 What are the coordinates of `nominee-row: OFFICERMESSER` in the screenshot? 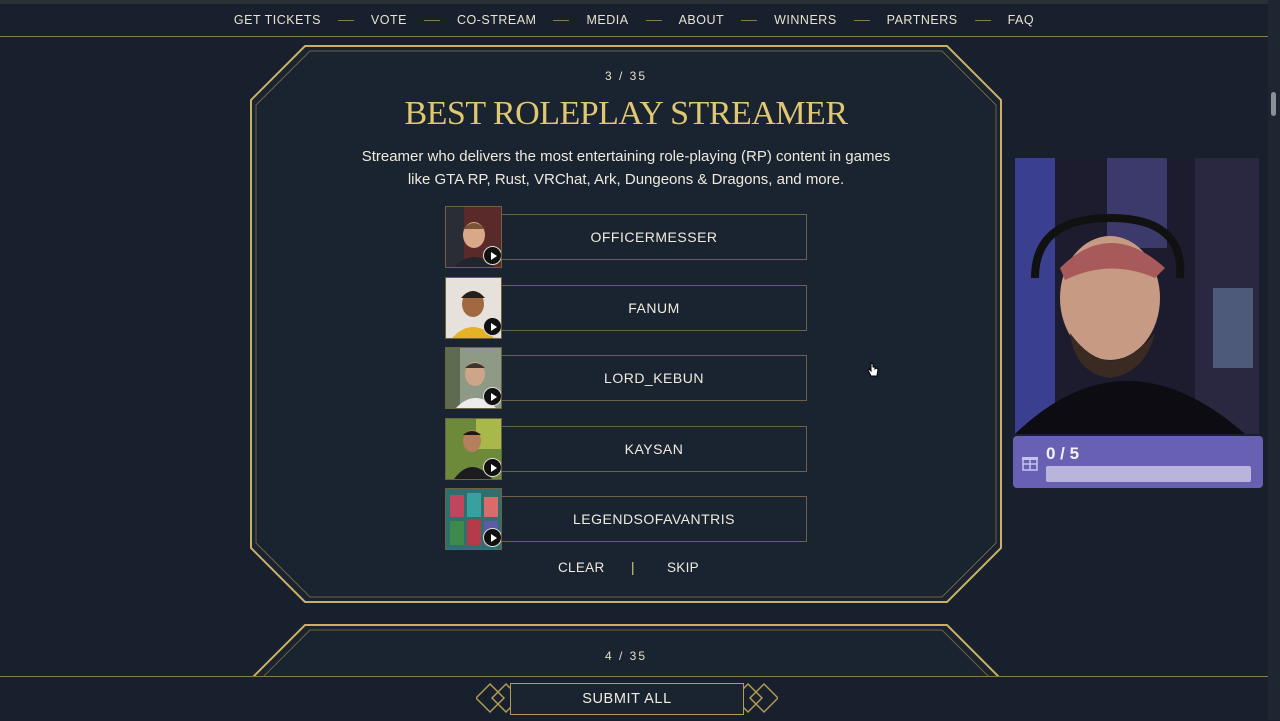 It's located at (626, 237).